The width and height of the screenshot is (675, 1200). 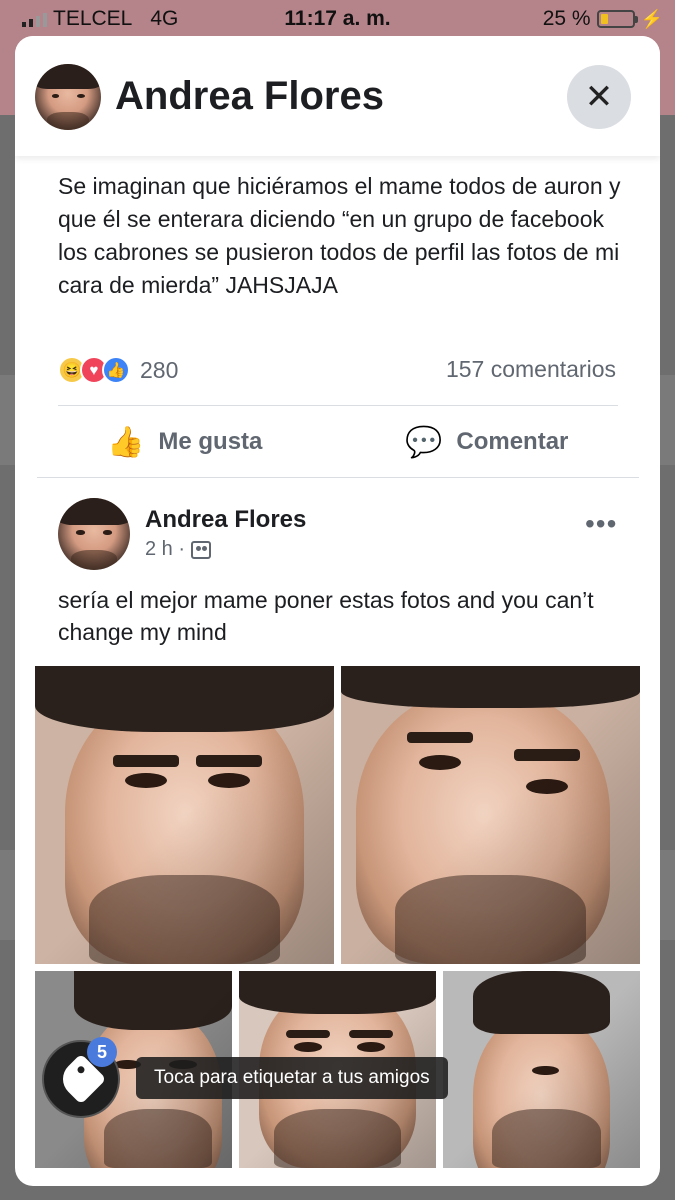 What do you see at coordinates (225, 520) in the screenshot?
I see `post-author: Andrea Flores` at bounding box center [225, 520].